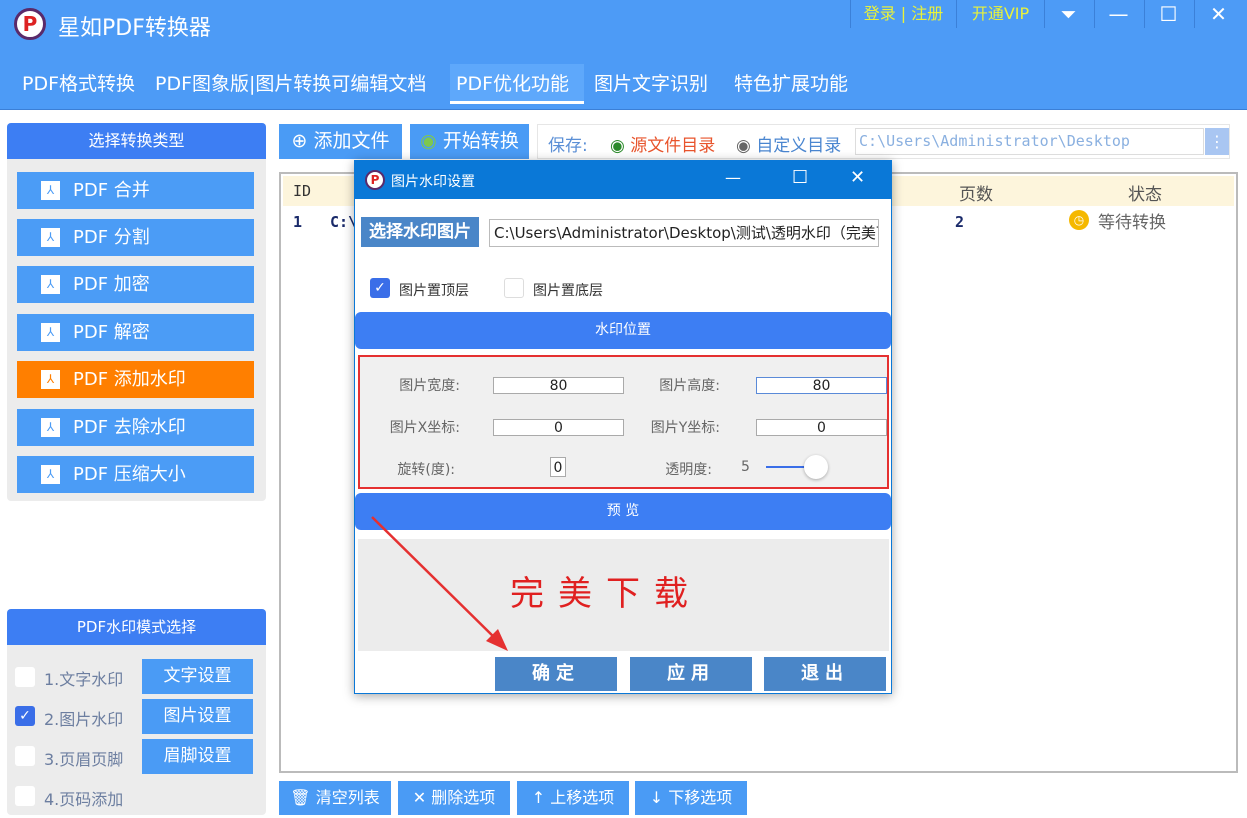  Describe the element at coordinates (426, 470) in the screenshot. I see `rotation-label: 旋转(度):` at that location.